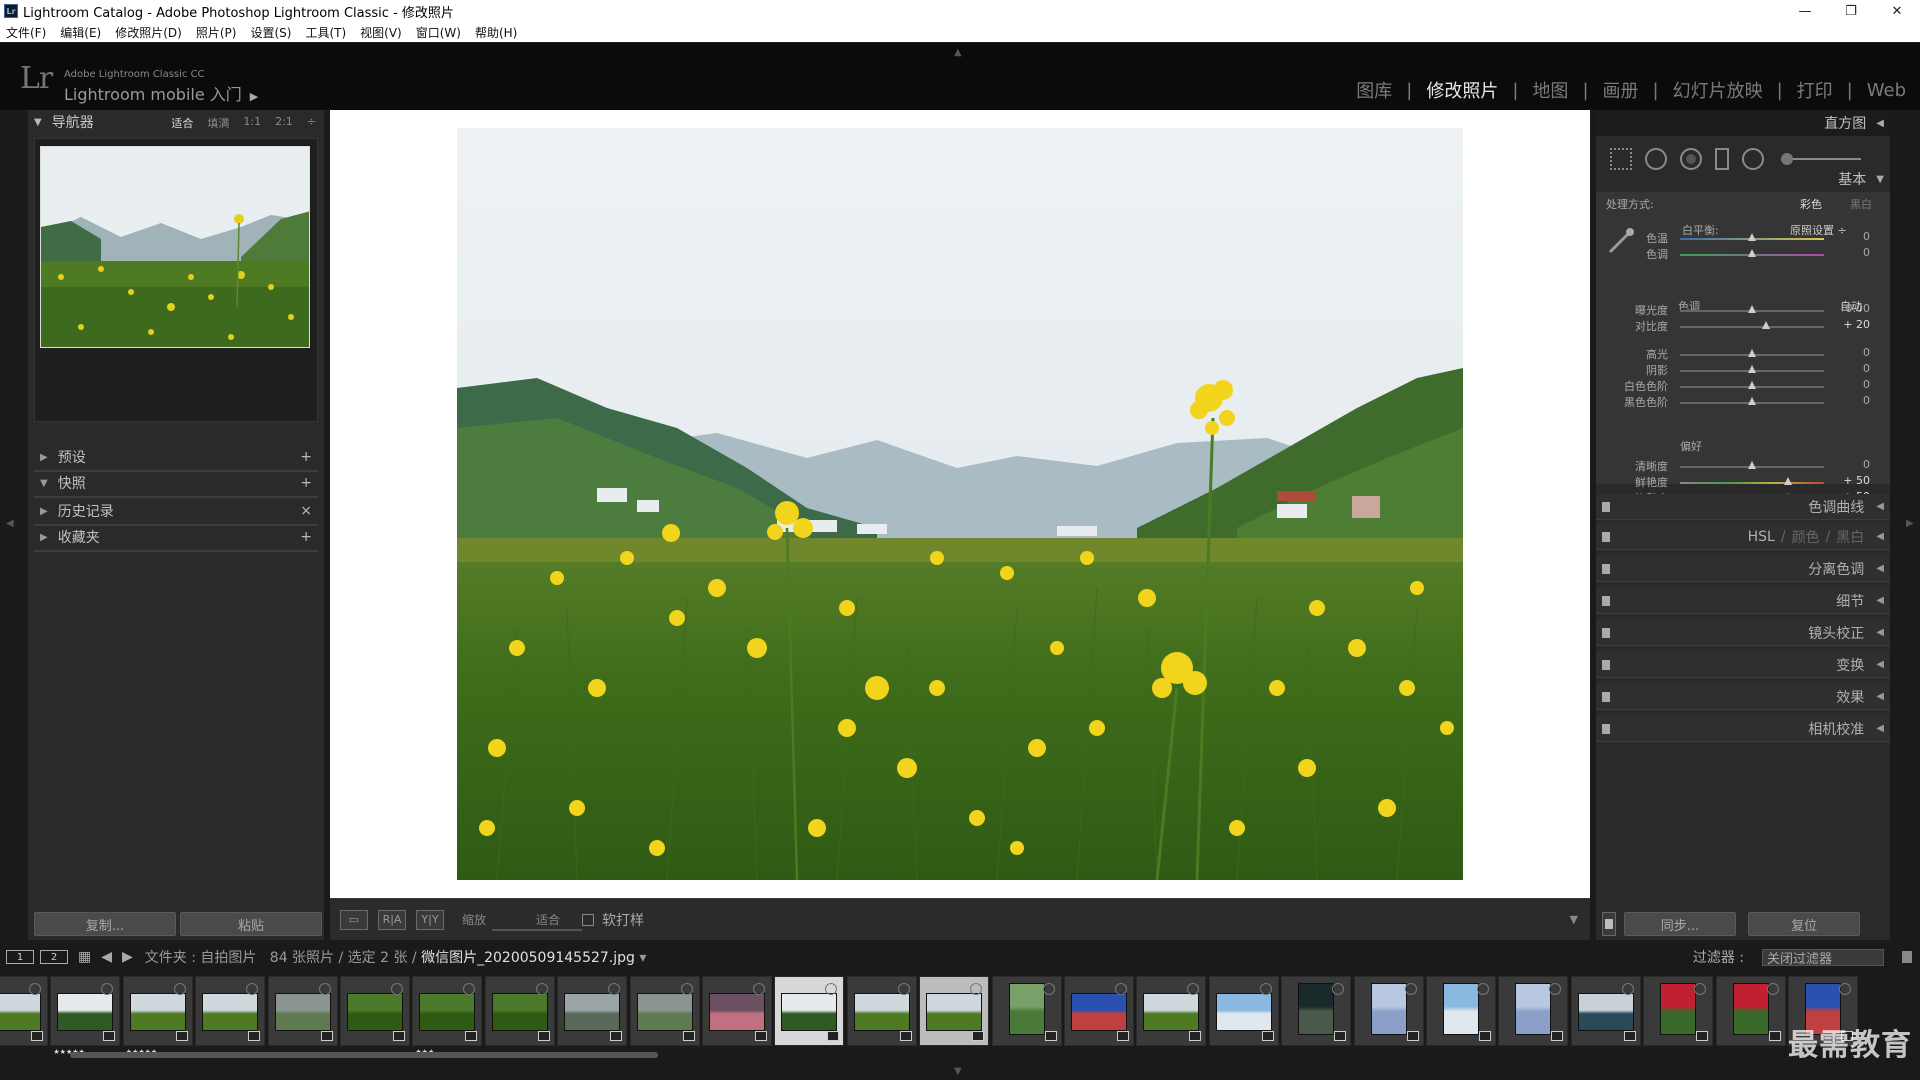 The height and width of the screenshot is (1080, 1920). Describe the element at coordinates (106, 957) in the screenshot. I see `back-arrow-icon: ◀` at that location.